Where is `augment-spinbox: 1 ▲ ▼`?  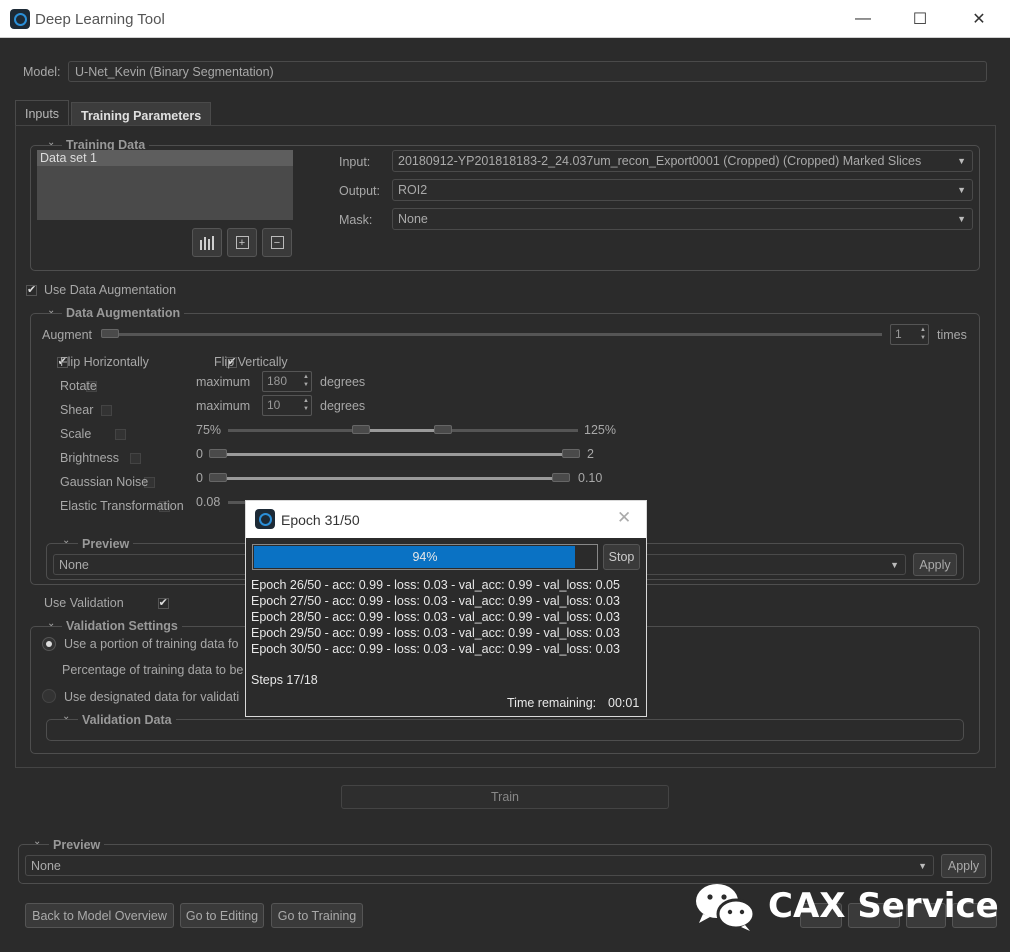 augment-spinbox: 1 ▲ ▼ is located at coordinates (909, 334).